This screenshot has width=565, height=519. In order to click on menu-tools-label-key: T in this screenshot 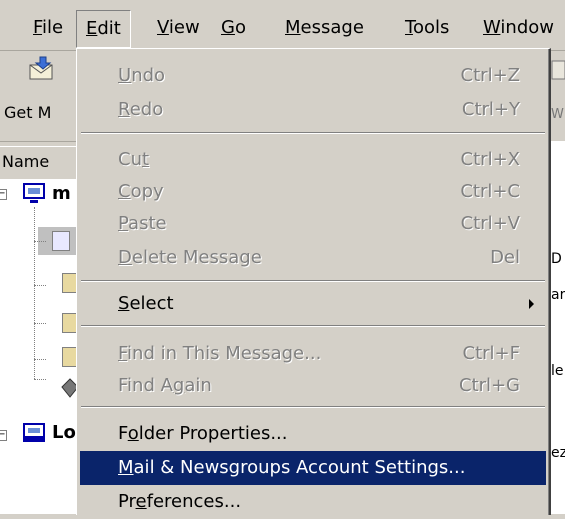, I will do `click(409, 27)`.